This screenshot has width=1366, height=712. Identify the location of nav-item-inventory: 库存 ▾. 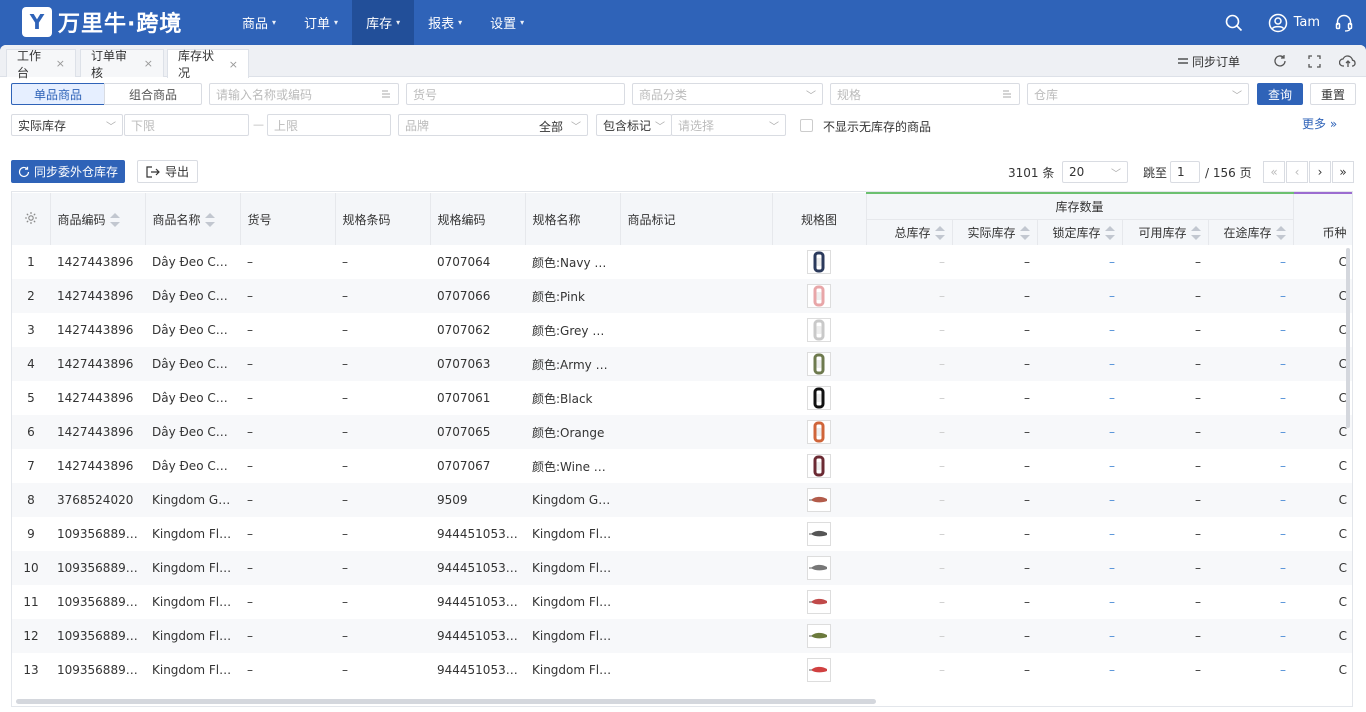
(383, 22).